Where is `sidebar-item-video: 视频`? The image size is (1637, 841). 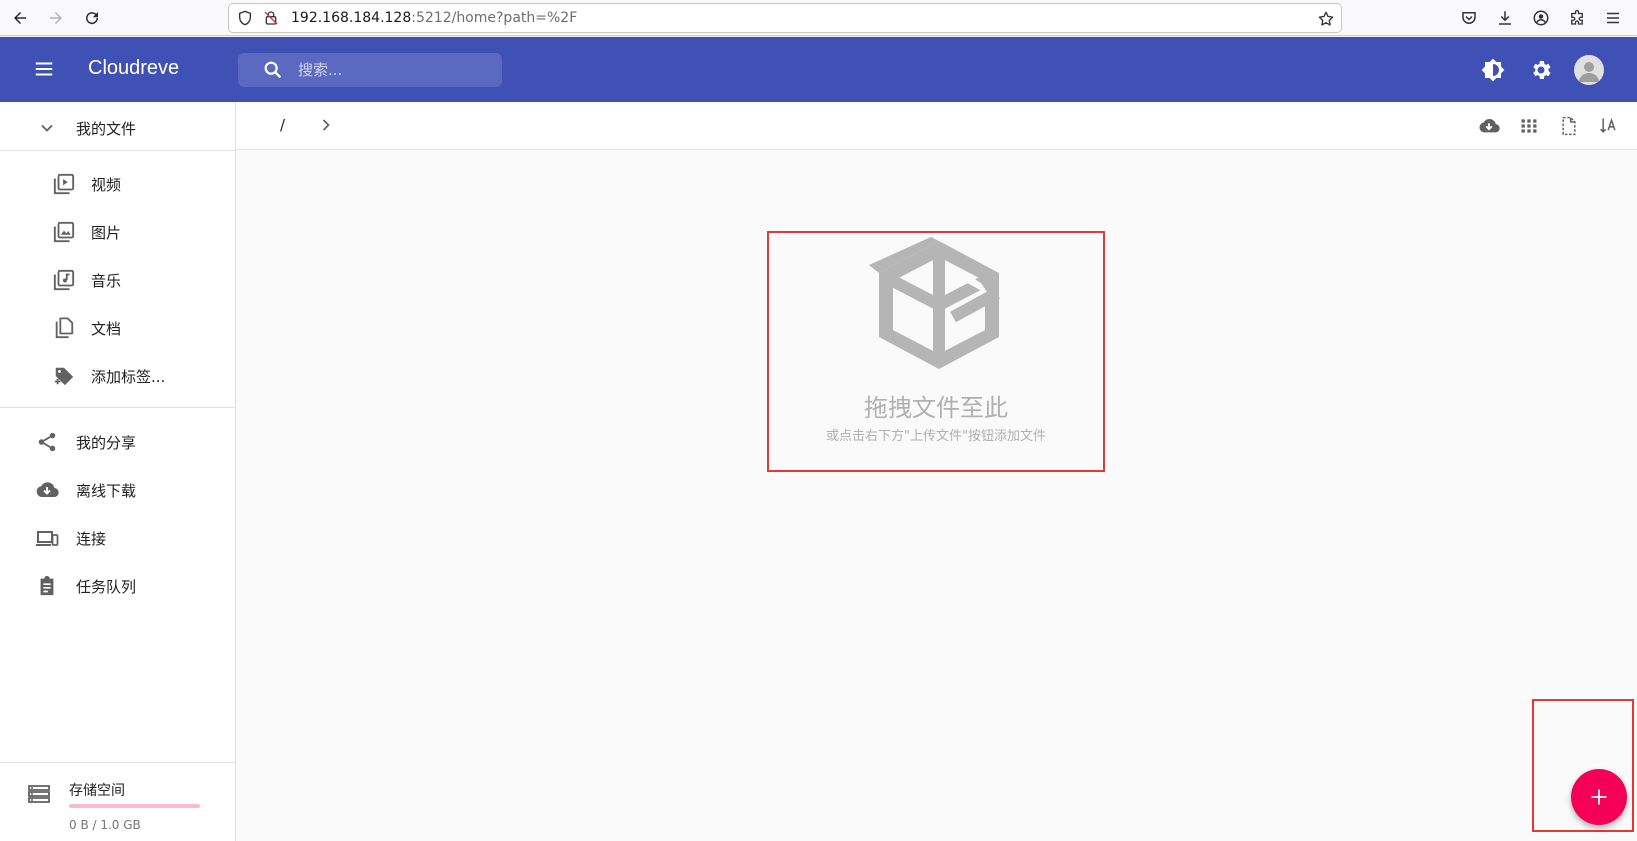
sidebar-item-video: 视频 is located at coordinates (117, 184).